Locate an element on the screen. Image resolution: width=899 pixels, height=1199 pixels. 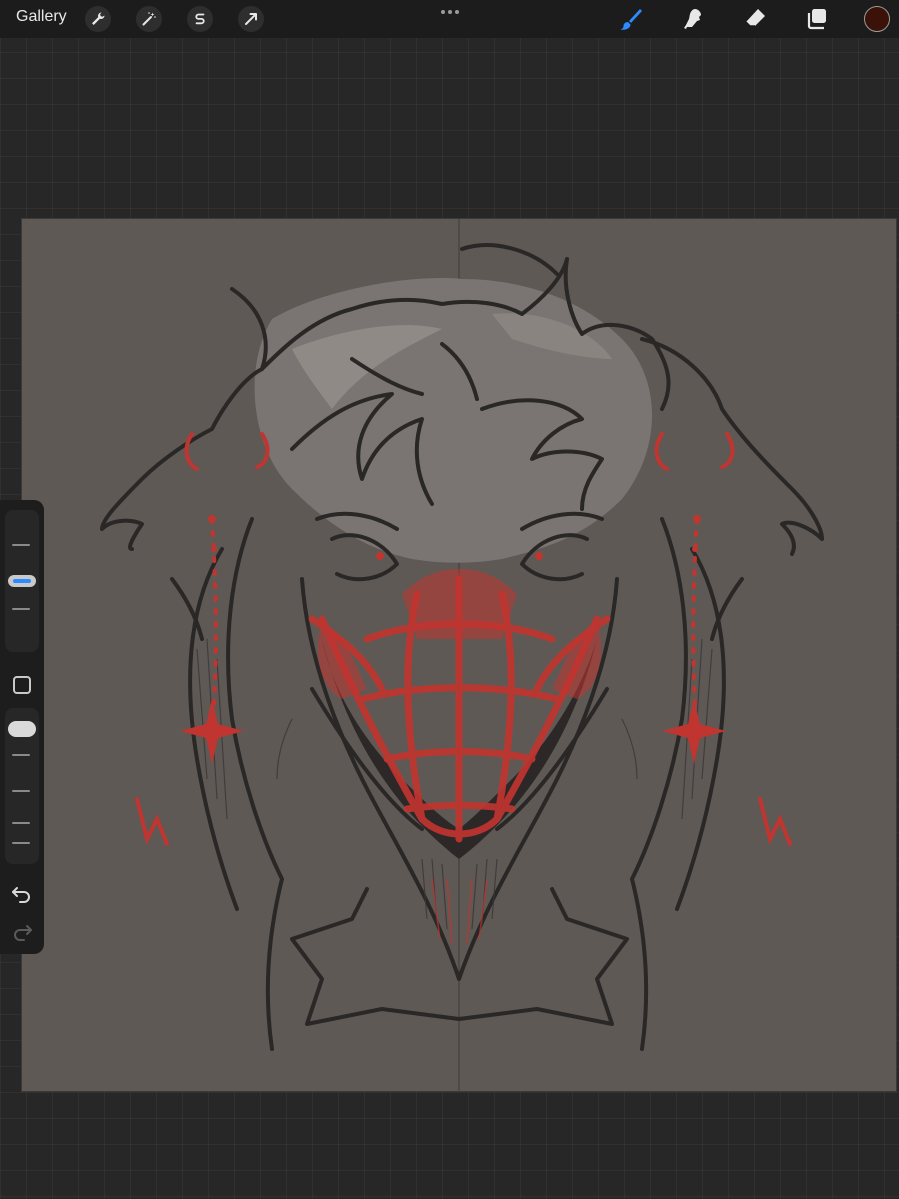
actions-wrench-button is located at coordinates (98, 19).